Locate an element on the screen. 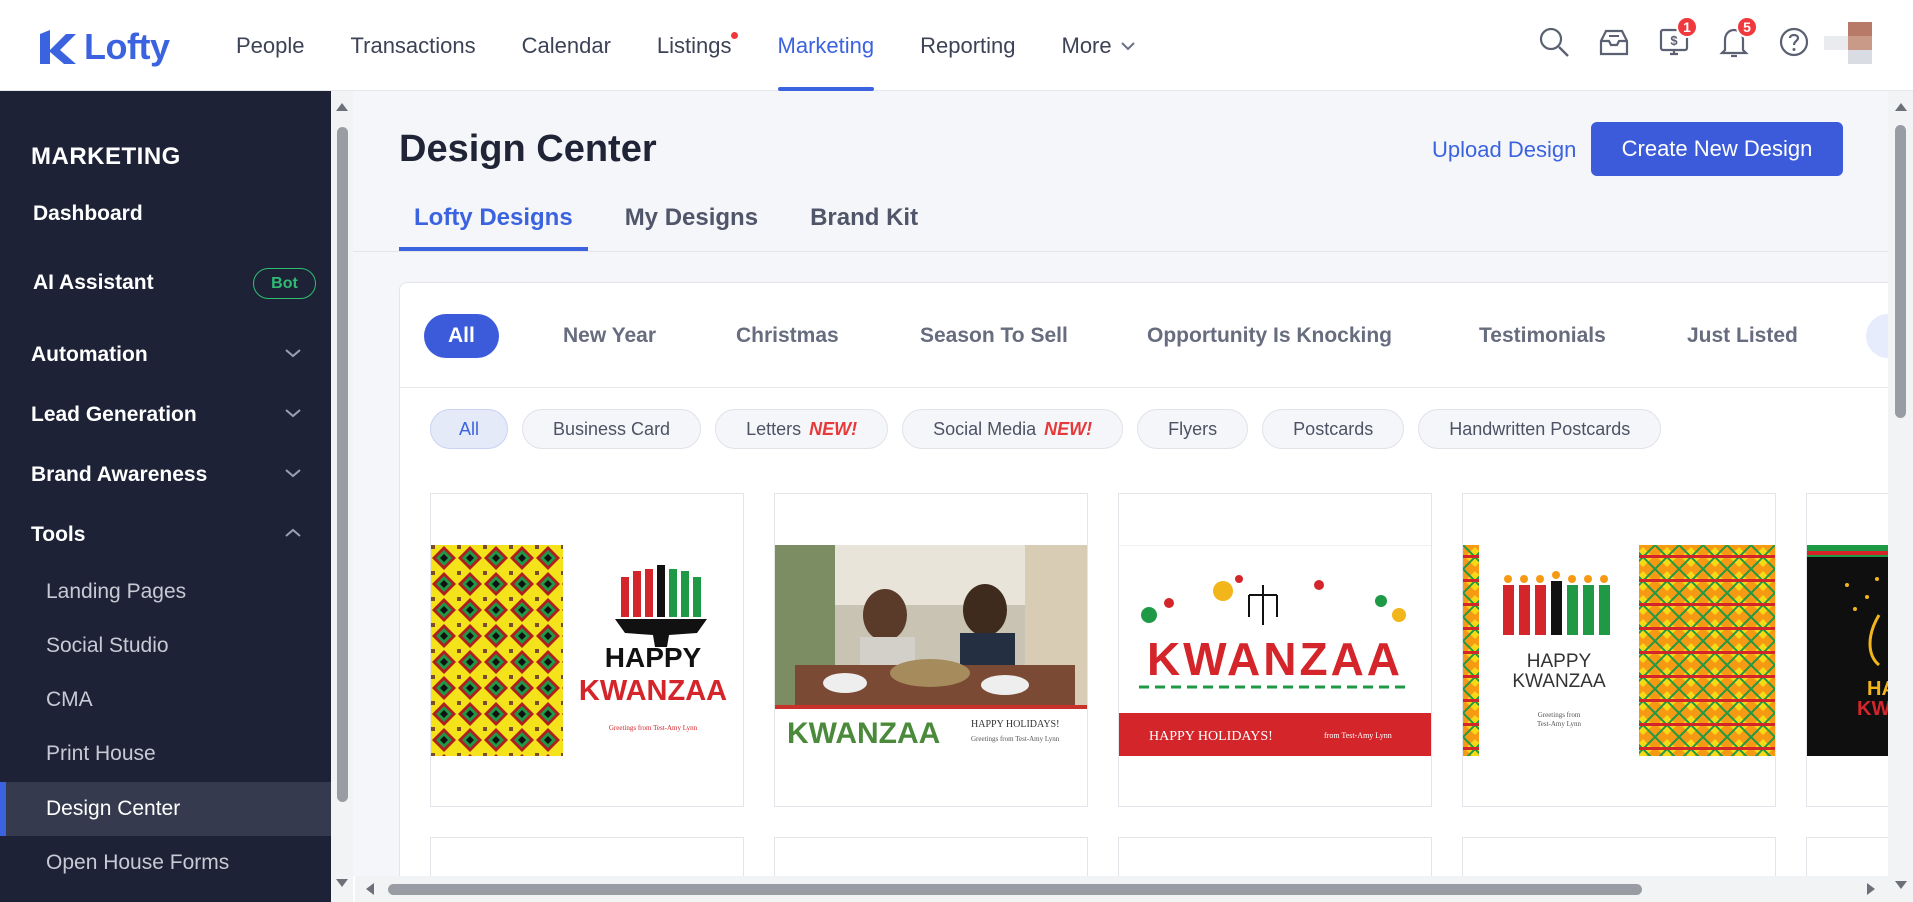 The image size is (1913, 902). nav-reporting: Reporting is located at coordinates (967, 45).